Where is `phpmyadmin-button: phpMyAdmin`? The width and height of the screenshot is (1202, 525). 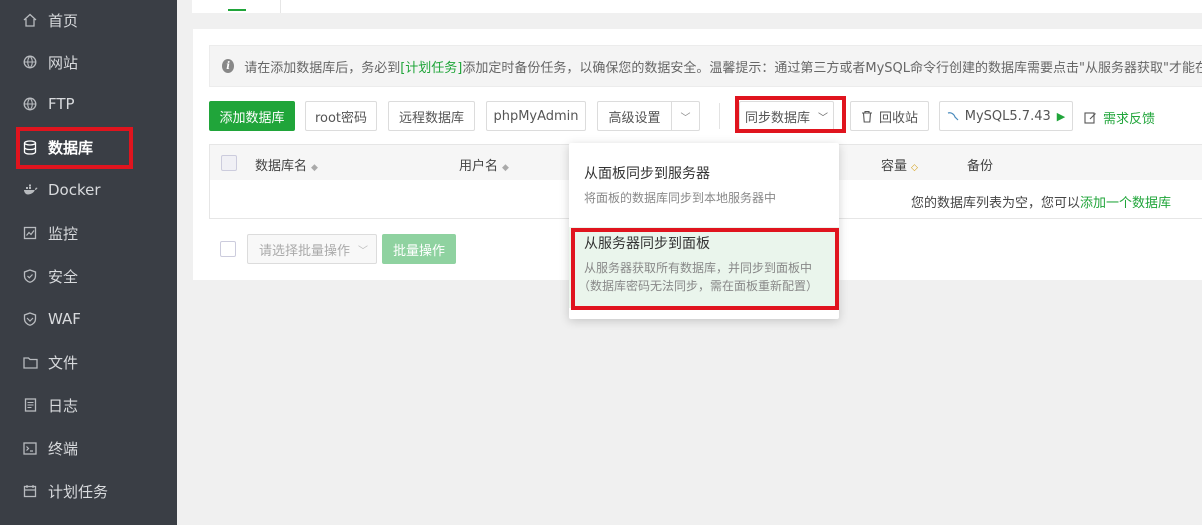
phpmyadmin-button: phpMyAdmin is located at coordinates (536, 116).